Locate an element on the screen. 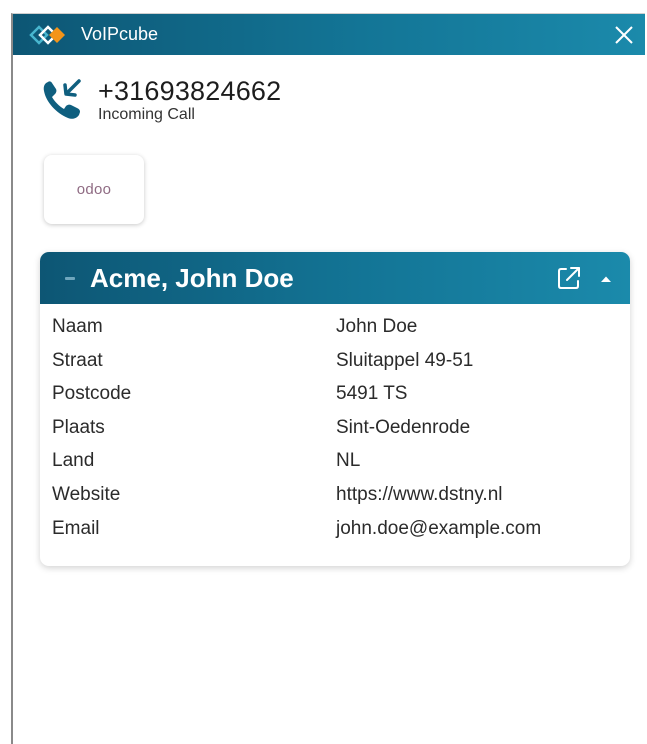  external-link-icon is located at coordinates (569, 278).